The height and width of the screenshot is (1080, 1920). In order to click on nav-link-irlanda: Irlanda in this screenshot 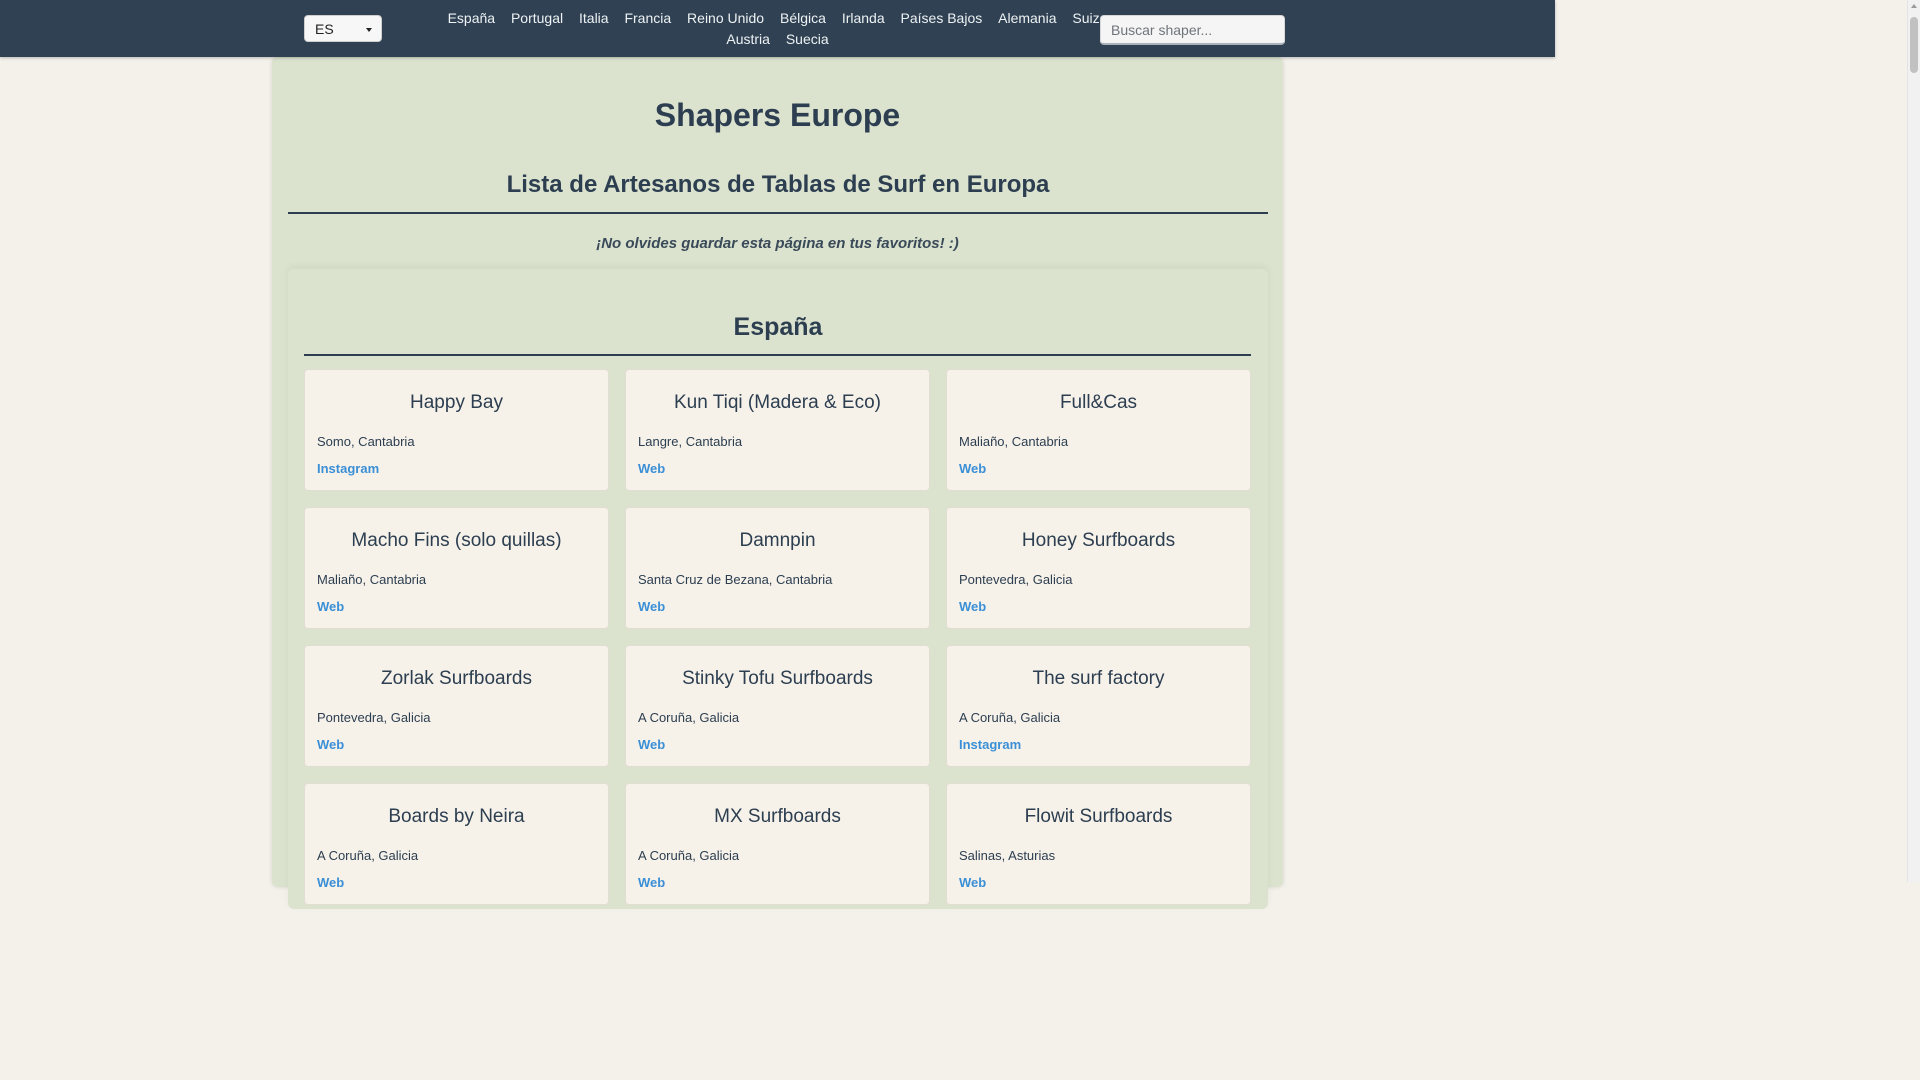, I will do `click(863, 18)`.